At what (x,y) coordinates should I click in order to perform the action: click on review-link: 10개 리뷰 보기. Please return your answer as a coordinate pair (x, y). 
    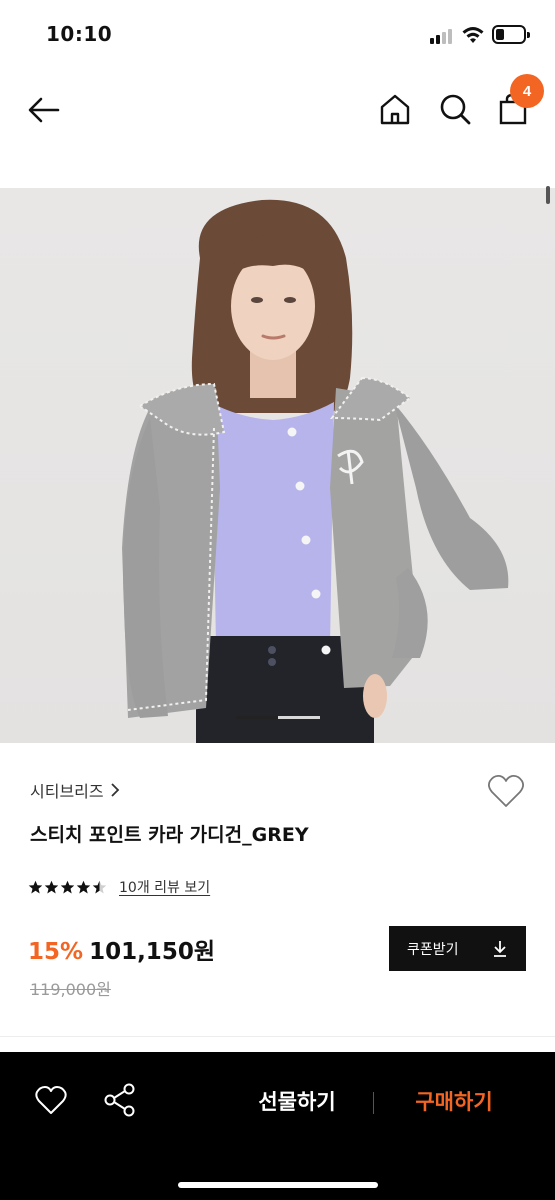
    Looking at the image, I should click on (164, 887).